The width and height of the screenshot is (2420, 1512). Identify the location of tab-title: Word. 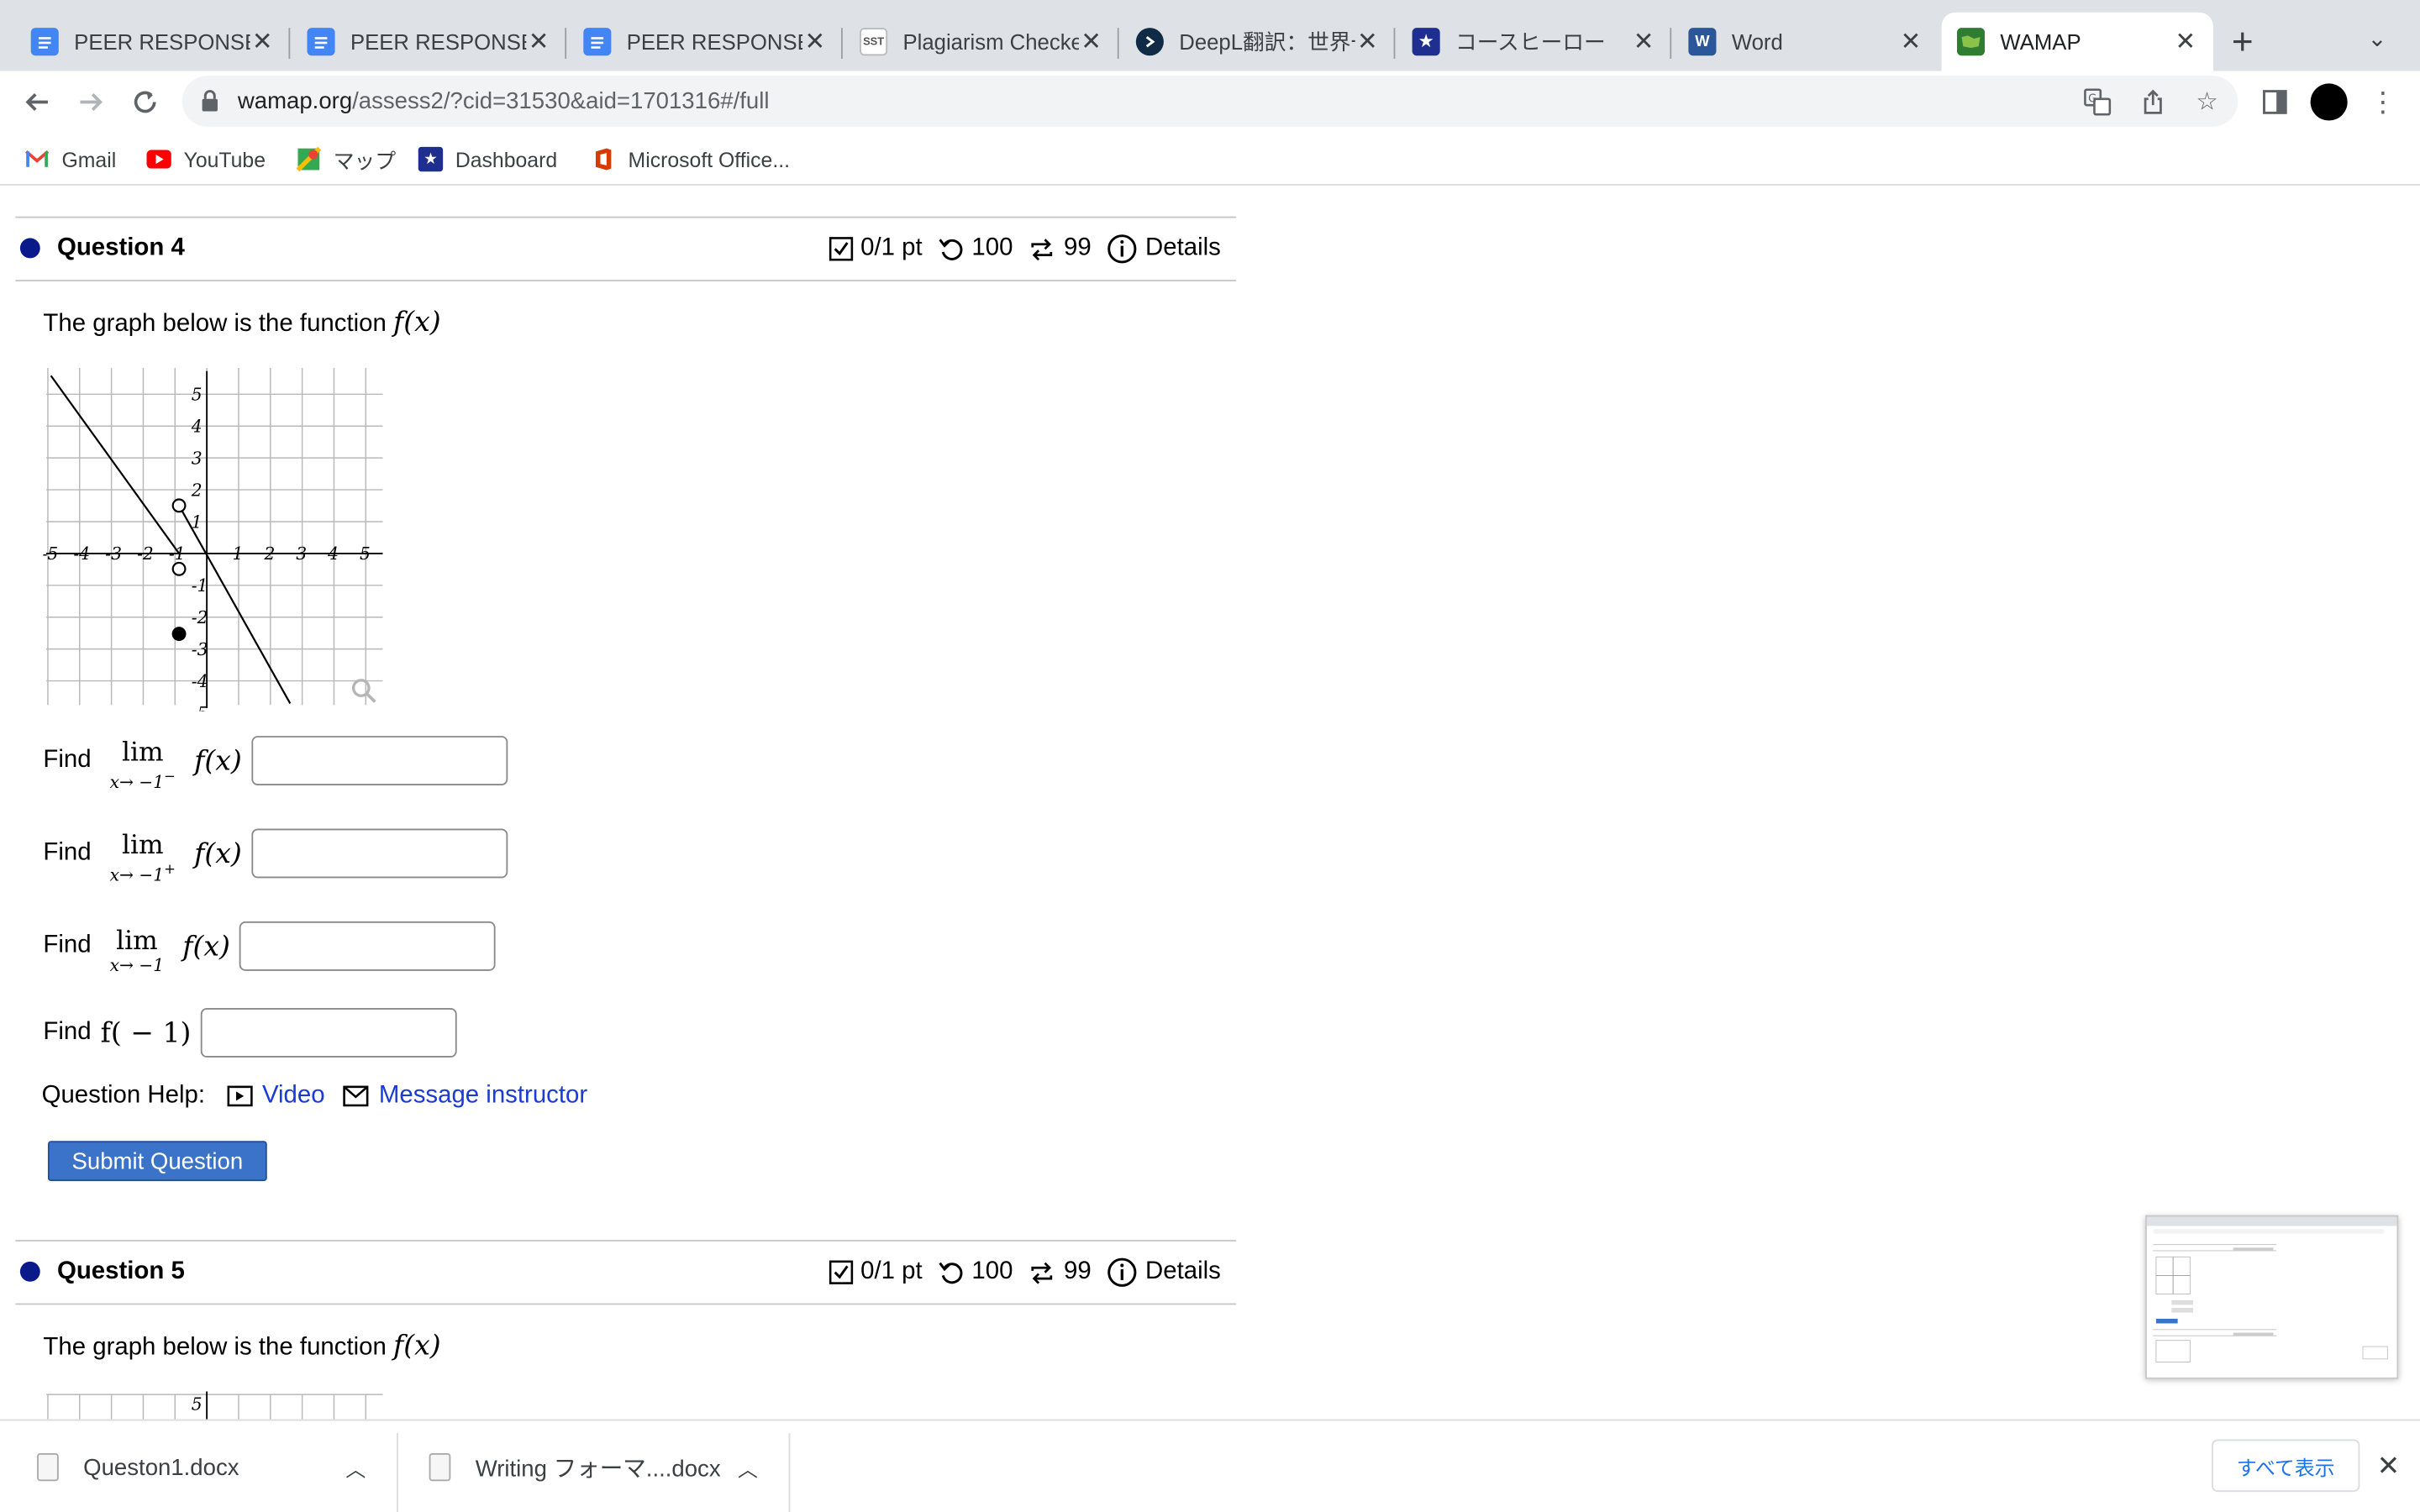
(1757, 42).